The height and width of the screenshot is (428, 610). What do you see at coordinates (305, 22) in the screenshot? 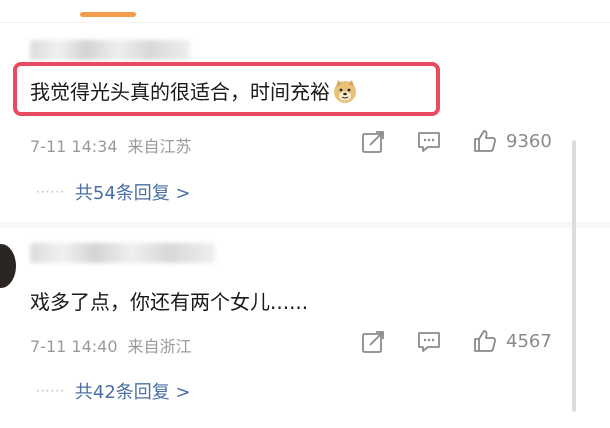
I see `top-divider` at bounding box center [305, 22].